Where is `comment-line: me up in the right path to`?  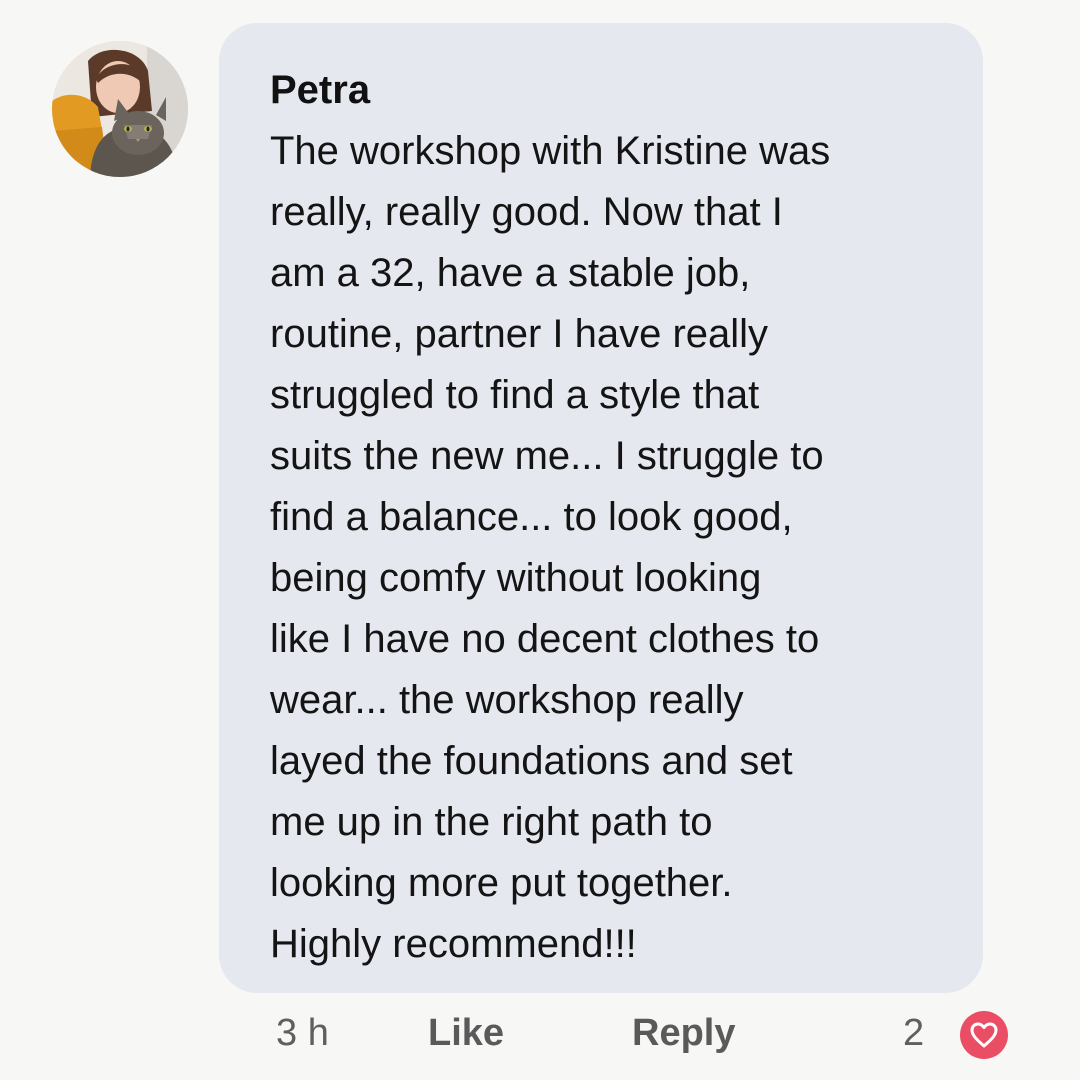 comment-line: me up in the right path to is located at coordinates (491, 822).